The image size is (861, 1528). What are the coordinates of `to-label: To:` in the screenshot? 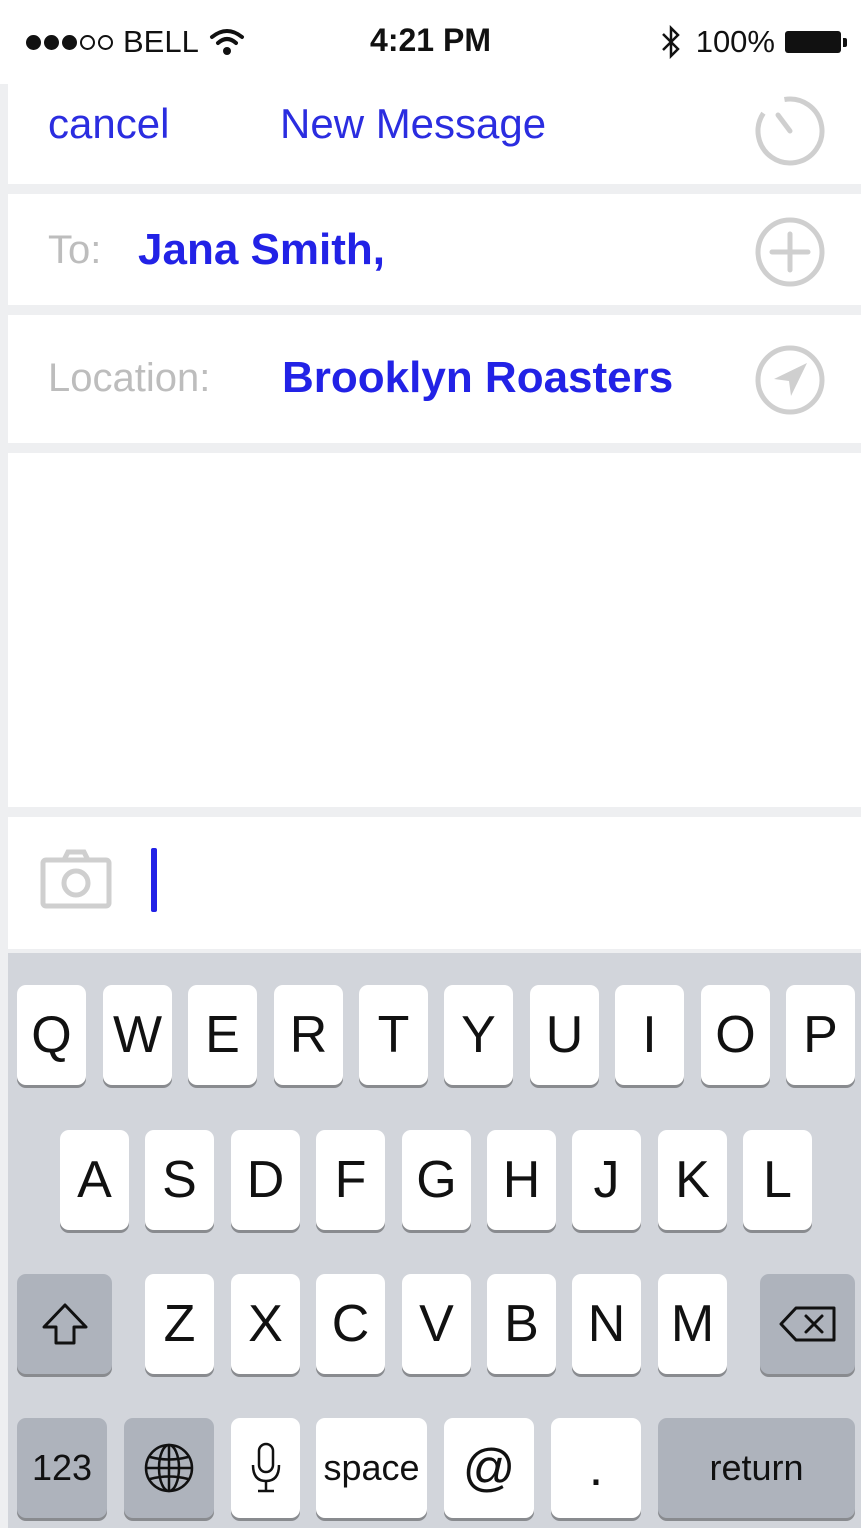 It's located at (75, 250).